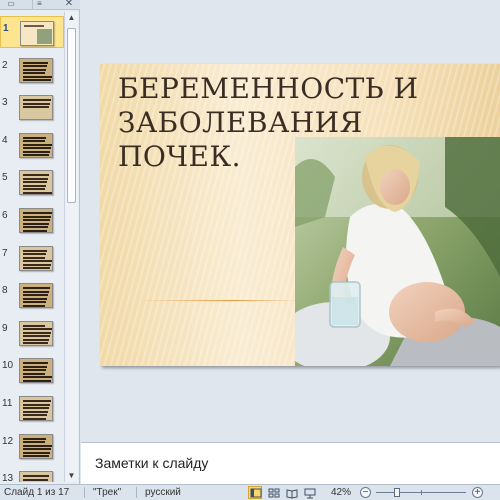 Image resolution: width=500 pixels, height=500 pixels. I want to click on normal-view-button, so click(255, 492).